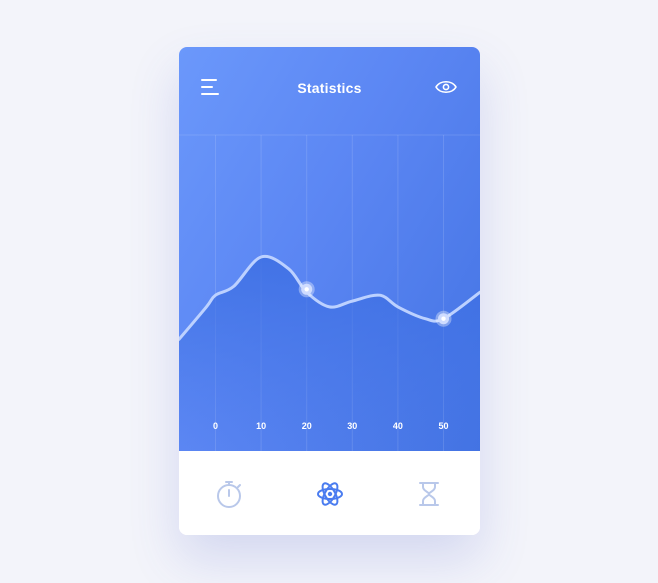 Image resolution: width=658 pixels, height=583 pixels. I want to click on x-tick-label: 40, so click(398, 426).